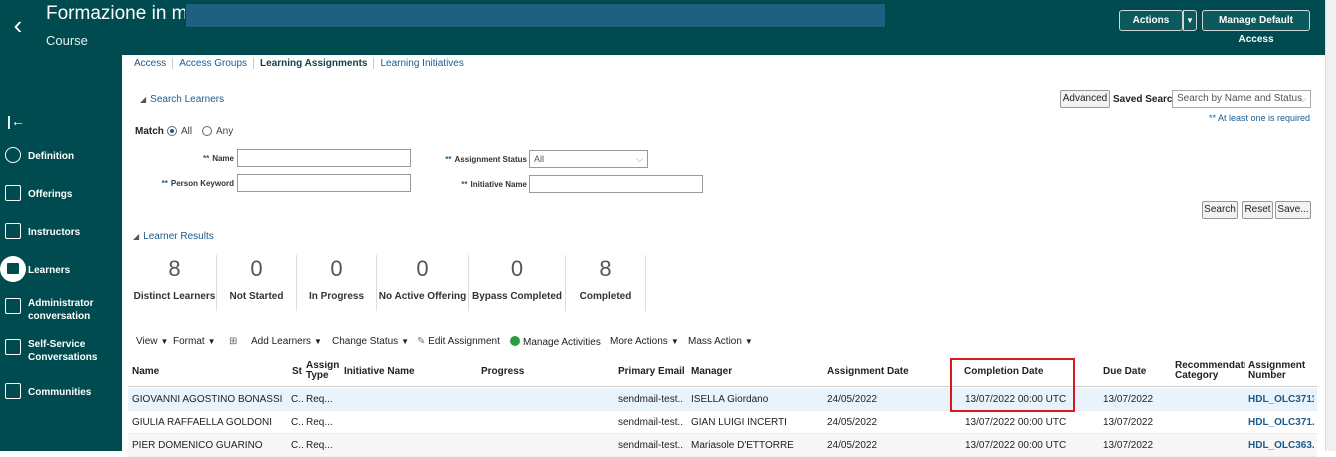 The height and width of the screenshot is (457, 1336). What do you see at coordinates (486, 159) in the screenshot?
I see `assignment-status-label: ** Assignment Status` at bounding box center [486, 159].